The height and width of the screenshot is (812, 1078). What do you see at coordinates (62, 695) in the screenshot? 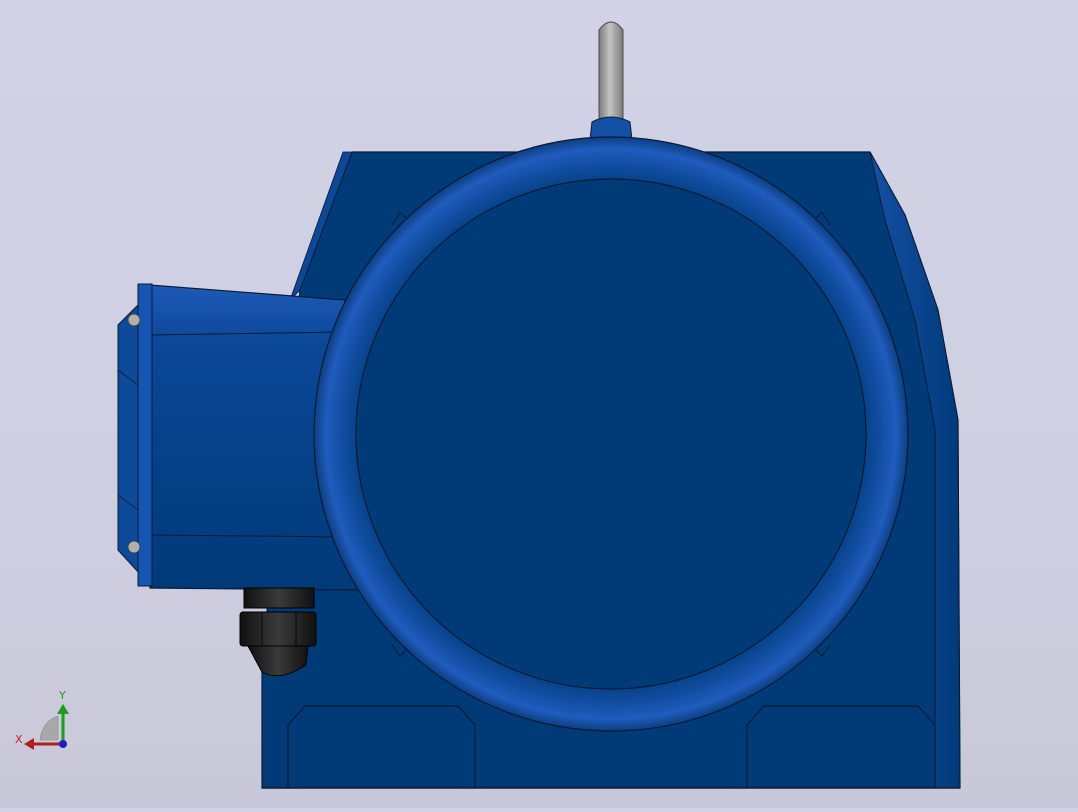
I see `triad-y-label: Y` at bounding box center [62, 695].